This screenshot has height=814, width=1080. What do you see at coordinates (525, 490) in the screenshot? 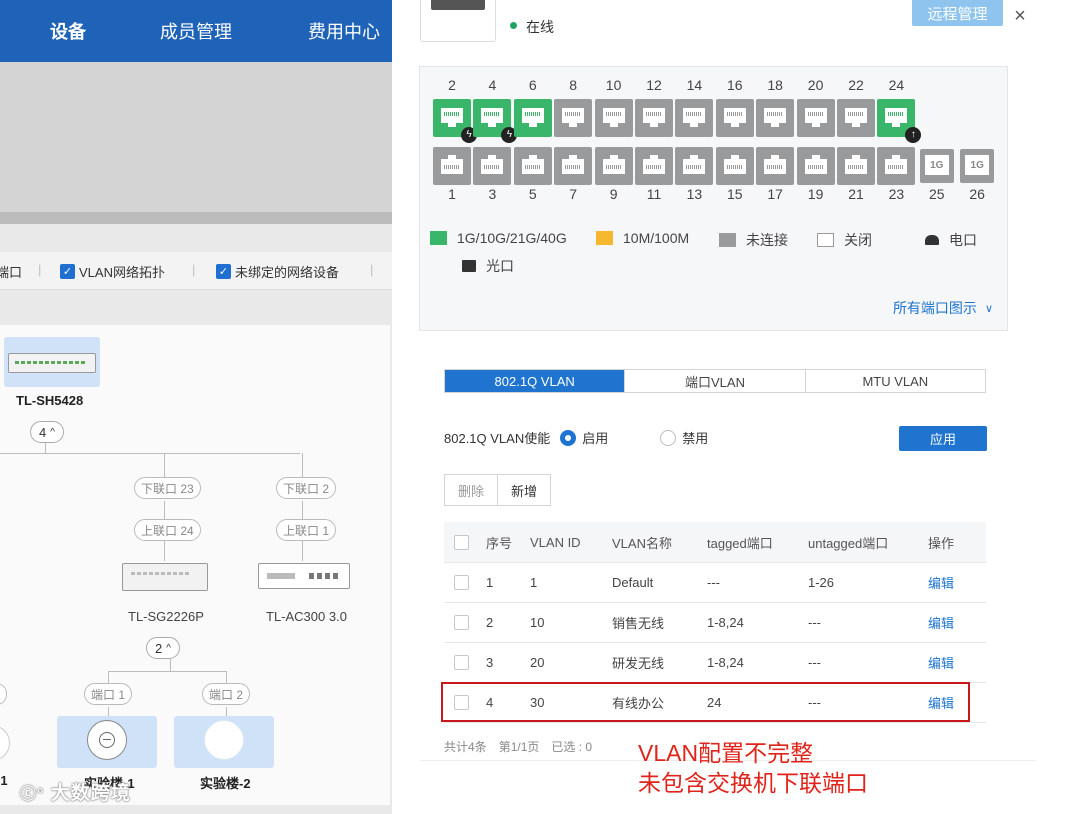
I see `add-button: 新增` at bounding box center [525, 490].